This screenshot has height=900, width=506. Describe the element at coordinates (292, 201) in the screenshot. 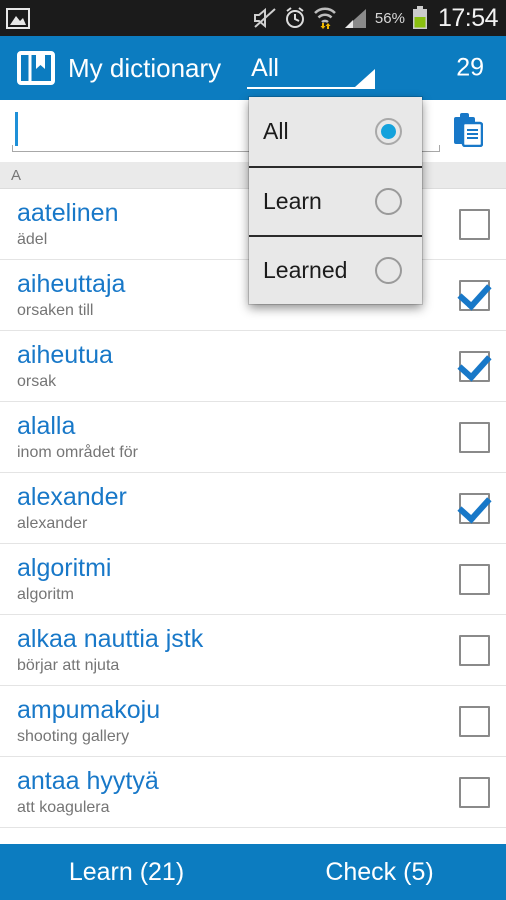

I see `dropdown-item-label: Learn` at that location.